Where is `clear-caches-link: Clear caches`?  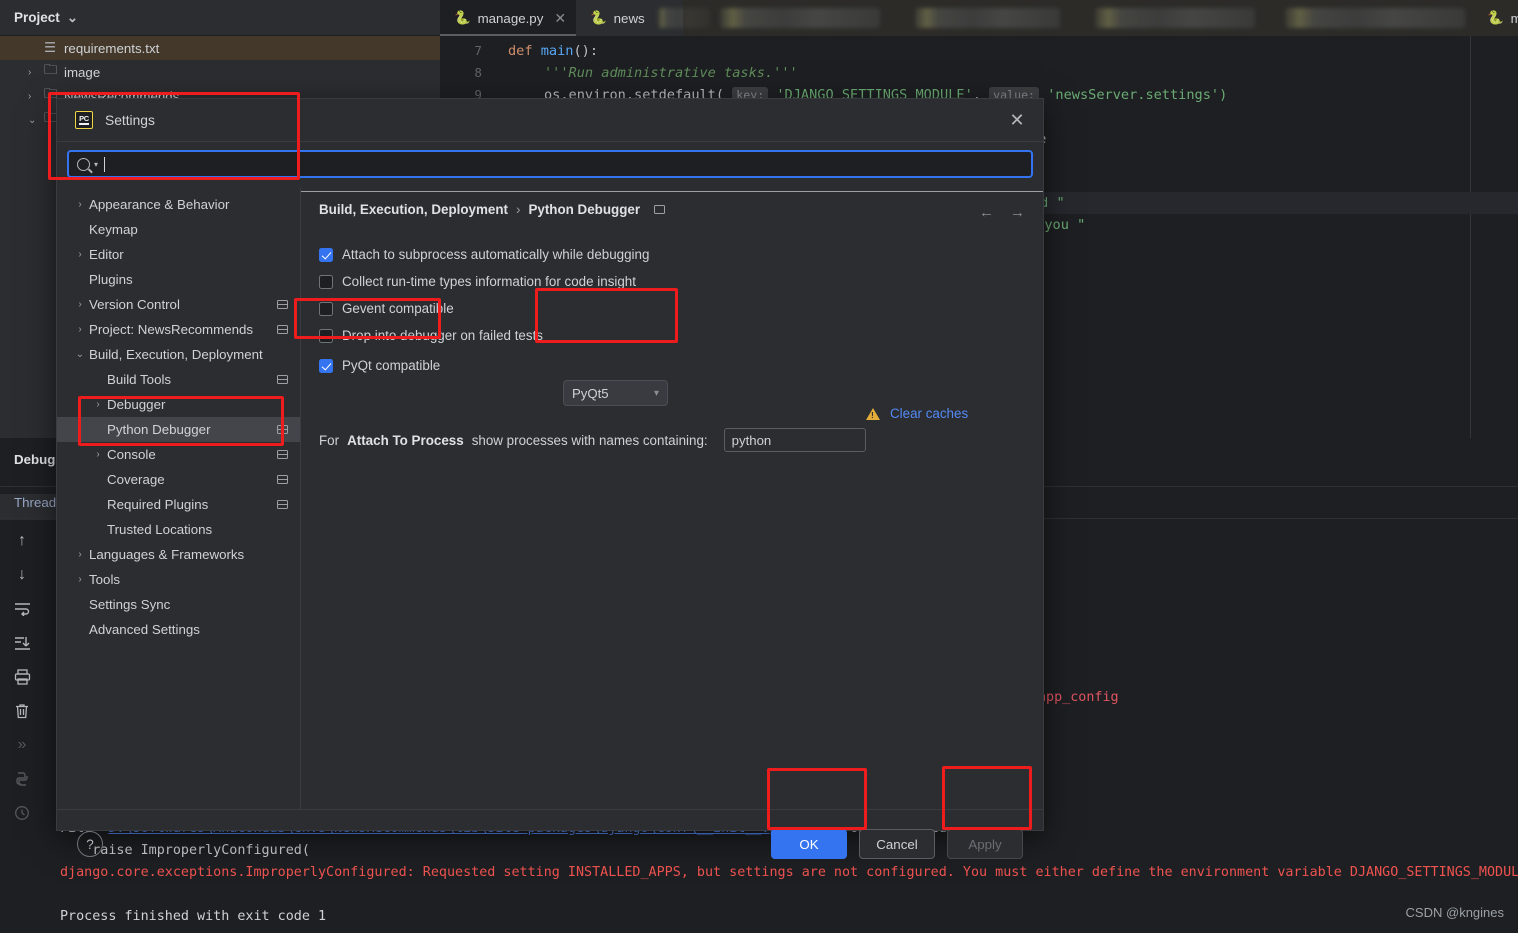
clear-caches-link: Clear caches is located at coordinates (929, 413).